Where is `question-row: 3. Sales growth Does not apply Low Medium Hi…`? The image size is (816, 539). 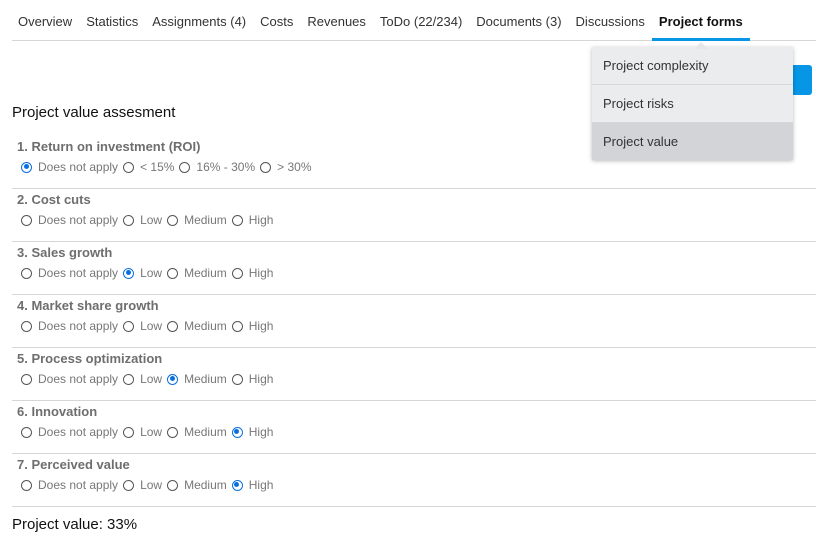
question-row: 3. Sales growth Does not apply Low Medium Hi… is located at coordinates (414, 268).